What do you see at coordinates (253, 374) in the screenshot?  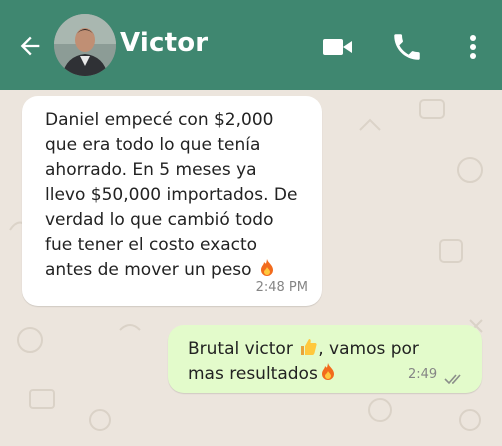 I see `message-line-2: mas resultados` at bounding box center [253, 374].